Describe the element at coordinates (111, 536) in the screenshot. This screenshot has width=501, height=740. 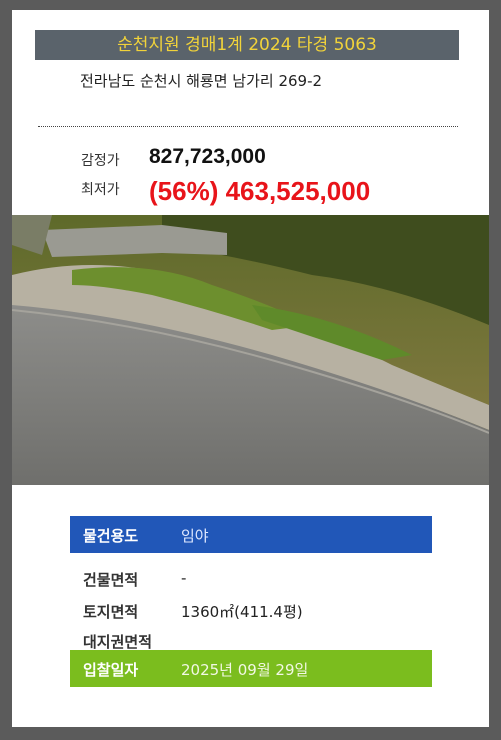
I see `usage-label: 물건용도` at that location.